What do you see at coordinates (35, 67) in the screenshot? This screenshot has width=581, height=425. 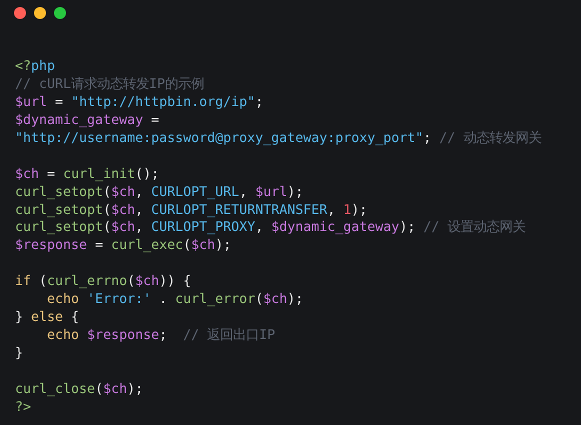 I see `code-line: <?php` at bounding box center [35, 67].